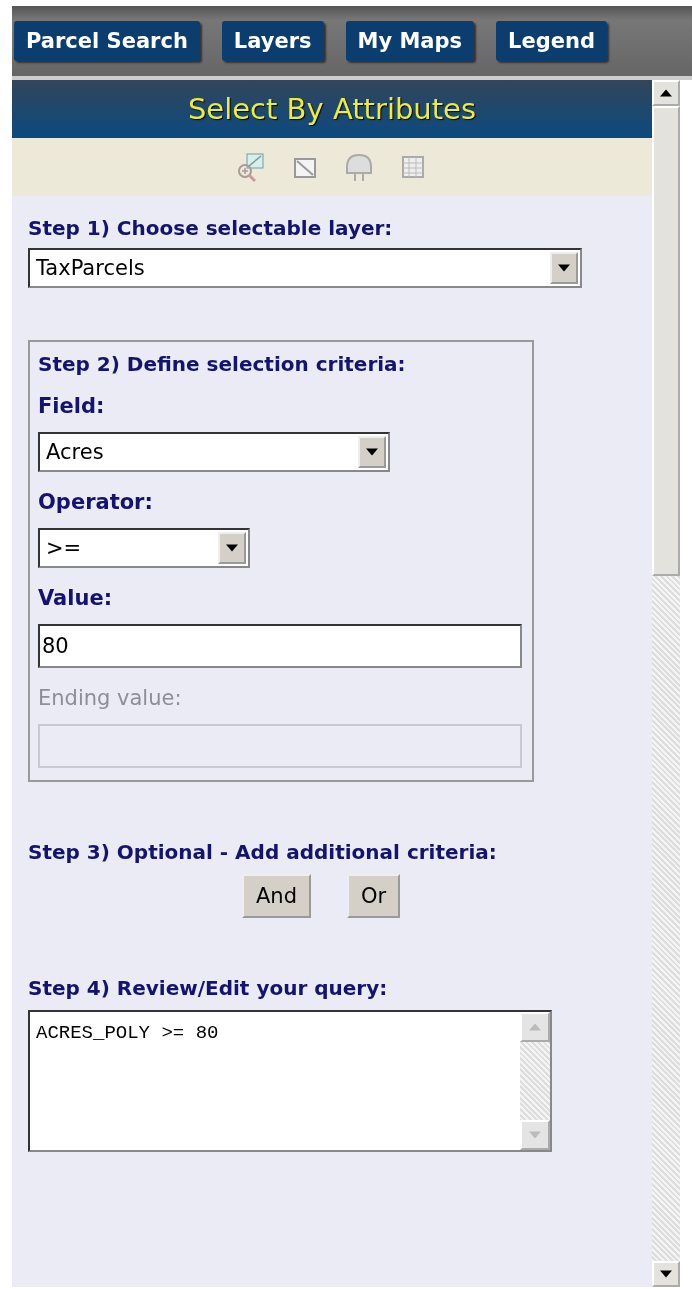  What do you see at coordinates (71, 406) in the screenshot?
I see `field-label: Field:` at bounding box center [71, 406].